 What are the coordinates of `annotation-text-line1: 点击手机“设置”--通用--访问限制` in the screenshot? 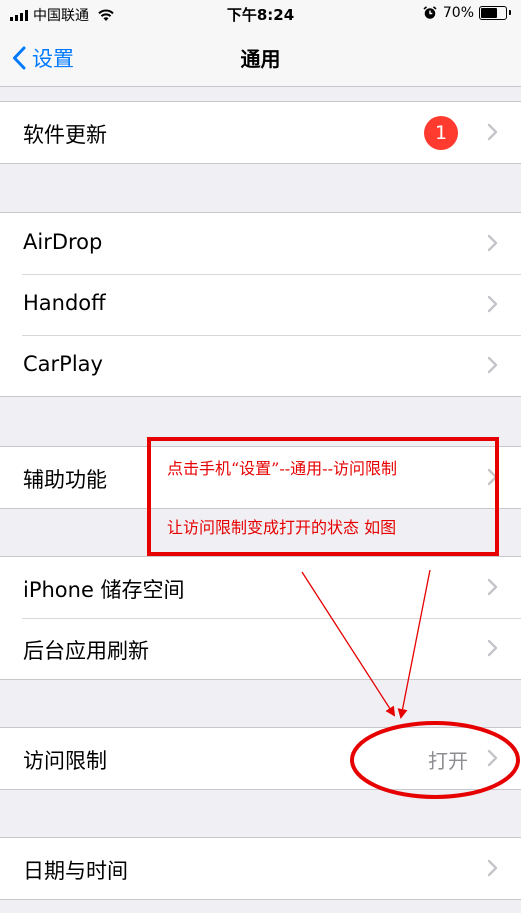 It's located at (282, 468).